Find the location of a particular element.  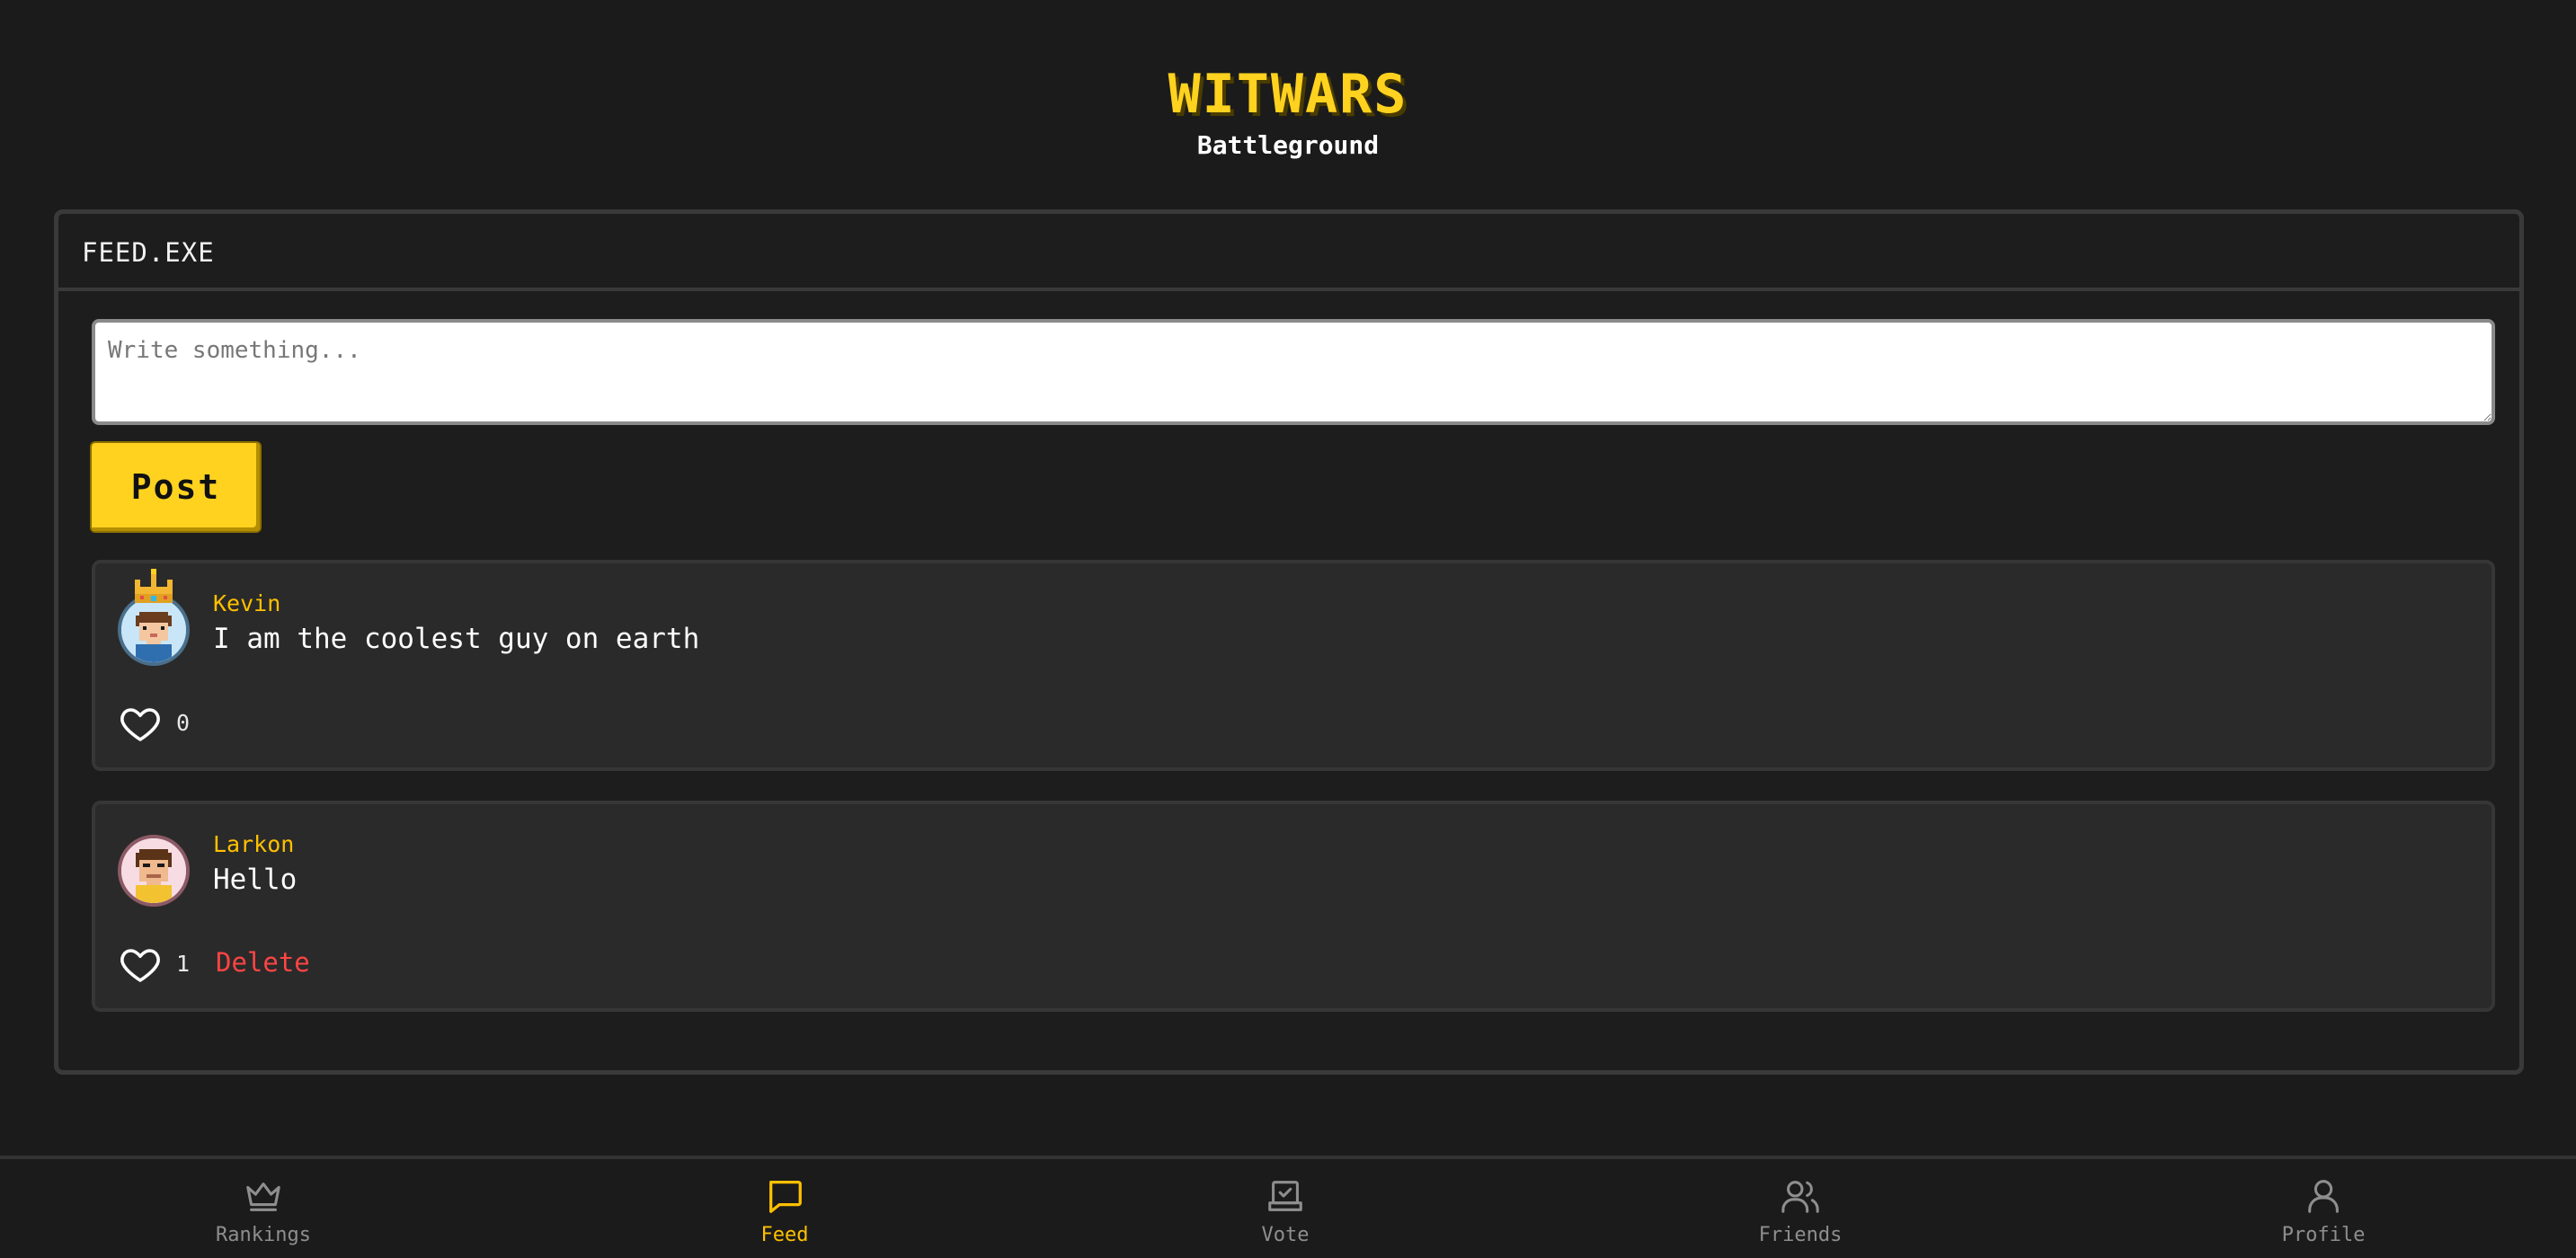

nav-feed: Feed is located at coordinates (785, 1208).